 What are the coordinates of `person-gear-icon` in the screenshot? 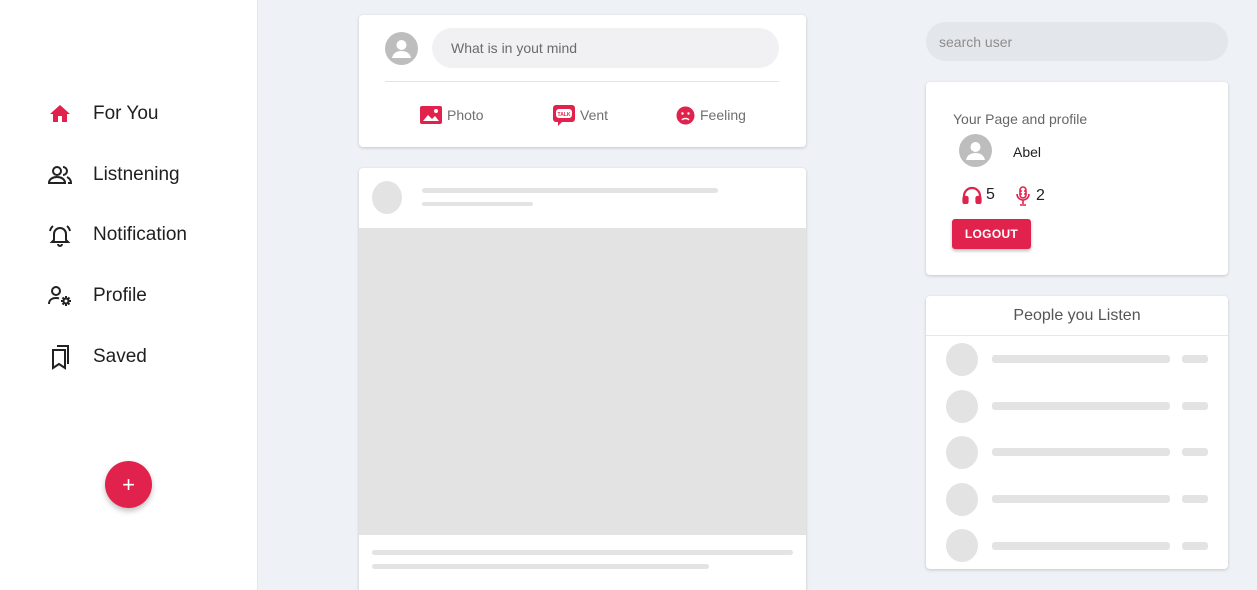 It's located at (60, 296).